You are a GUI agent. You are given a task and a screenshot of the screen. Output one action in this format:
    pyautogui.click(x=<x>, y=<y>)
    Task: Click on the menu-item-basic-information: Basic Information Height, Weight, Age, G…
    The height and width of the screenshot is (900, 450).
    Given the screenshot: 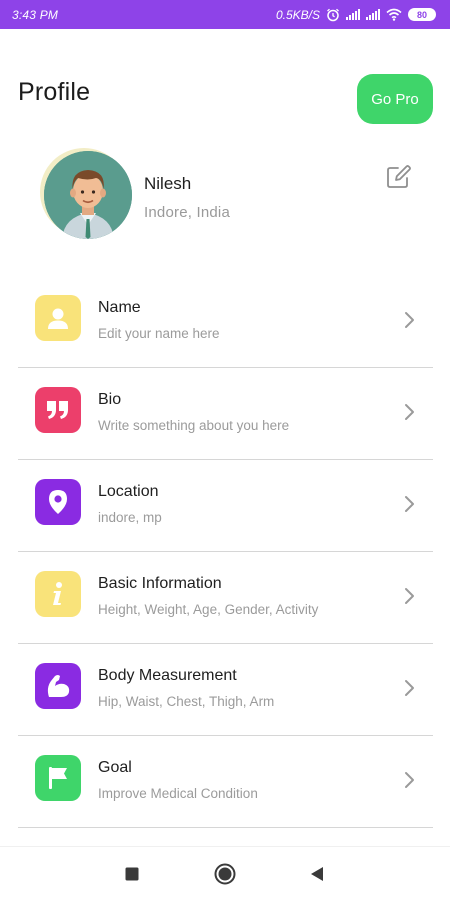 What is the action you would take?
    pyautogui.click(x=225, y=598)
    